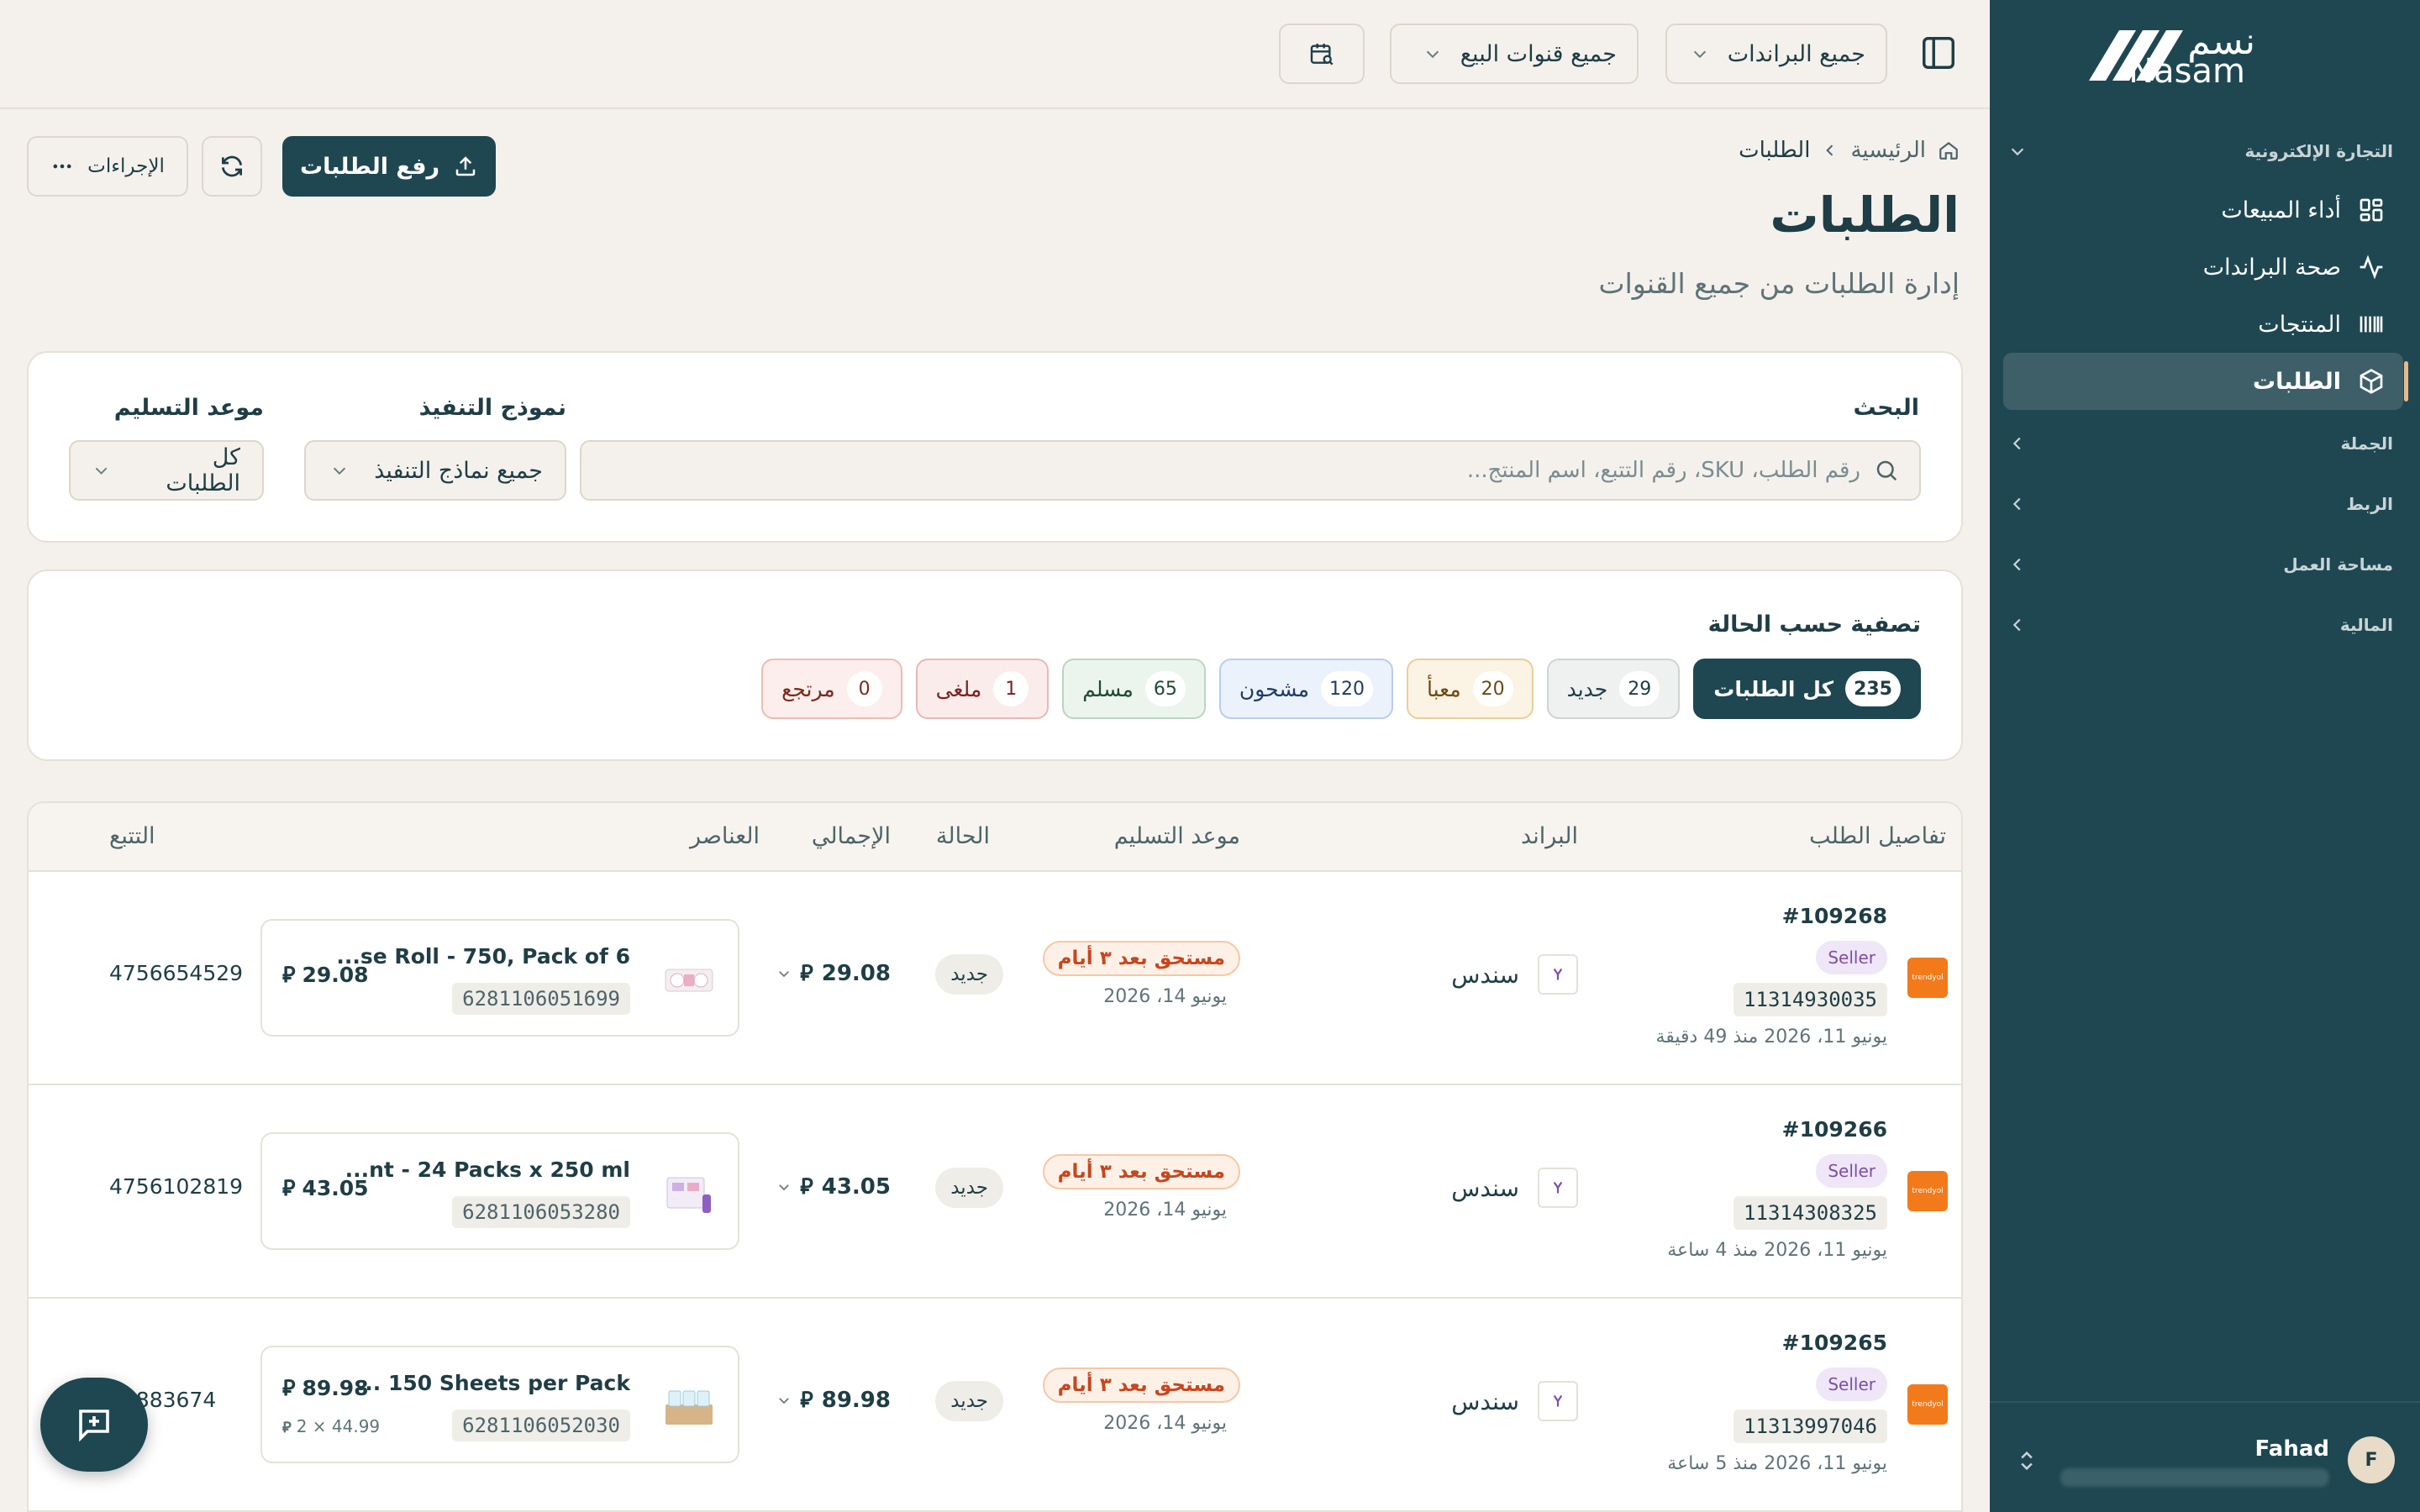 Image resolution: width=2420 pixels, height=1512 pixels. What do you see at coordinates (2206, 381) in the screenshot?
I see `sidebar-item-orders: الطلبات` at bounding box center [2206, 381].